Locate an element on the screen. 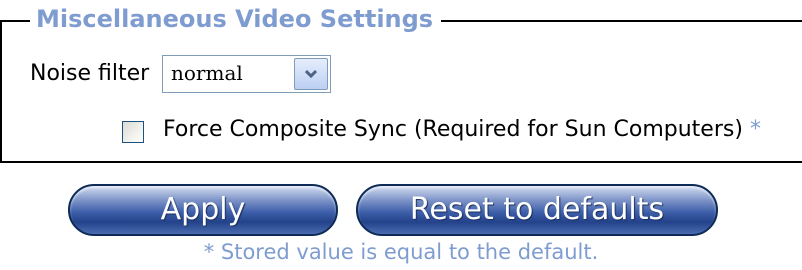  apply-button: Apply is located at coordinates (203, 210).